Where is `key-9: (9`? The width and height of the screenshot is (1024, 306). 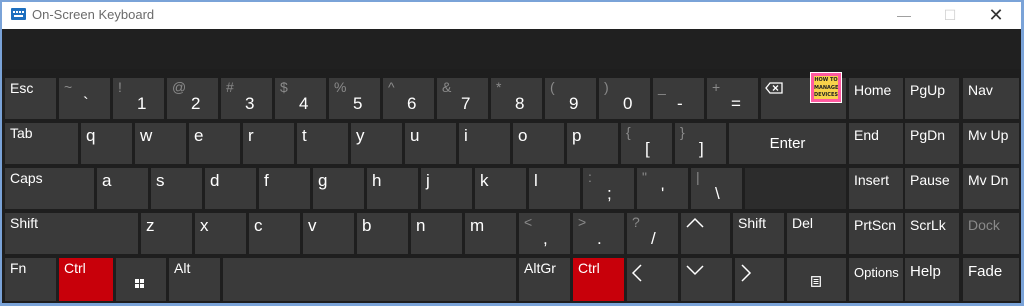 key-9: (9 is located at coordinates (570, 98).